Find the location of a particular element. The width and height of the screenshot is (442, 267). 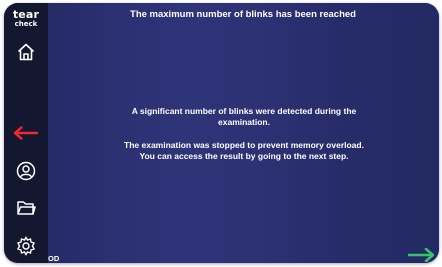

back-arrow-icon is located at coordinates (26, 133).